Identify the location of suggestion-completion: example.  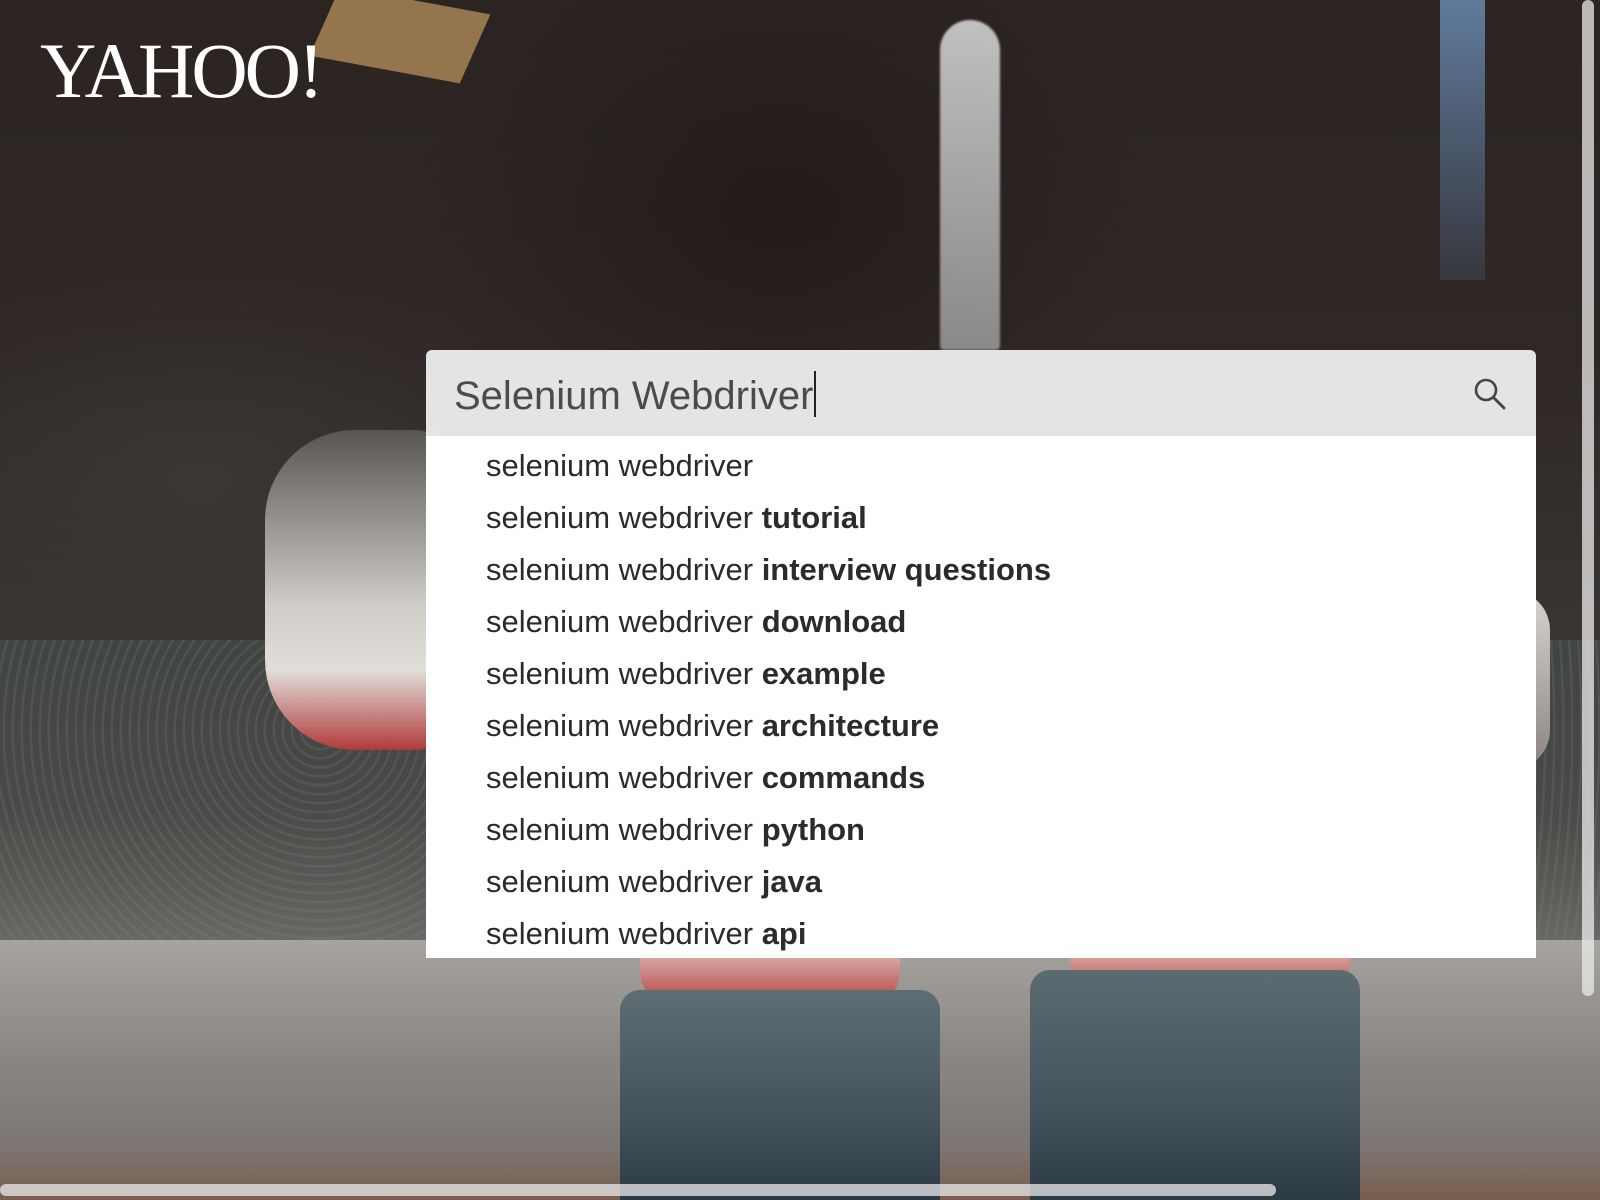
(823, 673).